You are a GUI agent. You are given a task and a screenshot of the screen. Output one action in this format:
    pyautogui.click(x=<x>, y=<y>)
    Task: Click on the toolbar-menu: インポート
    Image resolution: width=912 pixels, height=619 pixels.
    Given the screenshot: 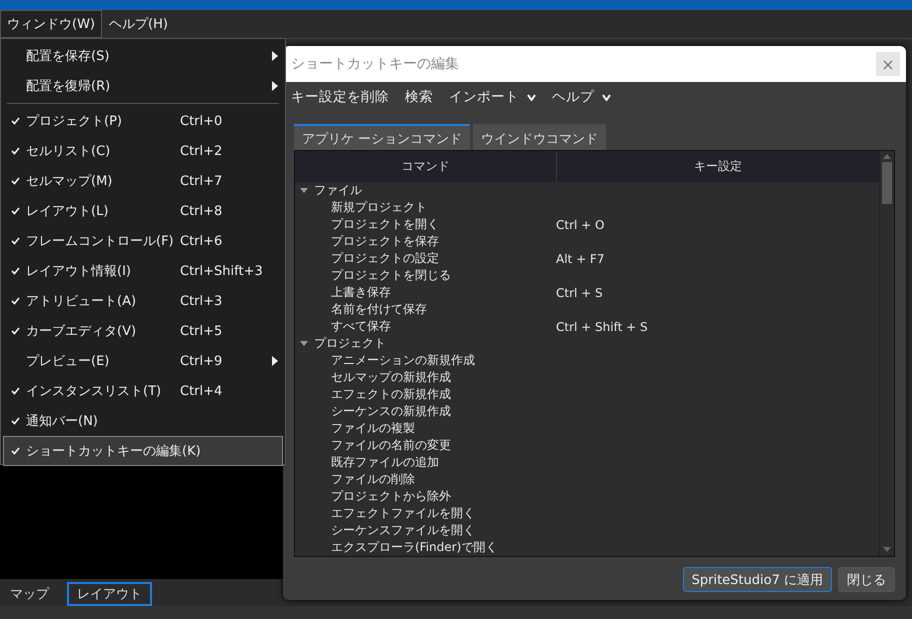 What is the action you would take?
    pyautogui.click(x=492, y=97)
    